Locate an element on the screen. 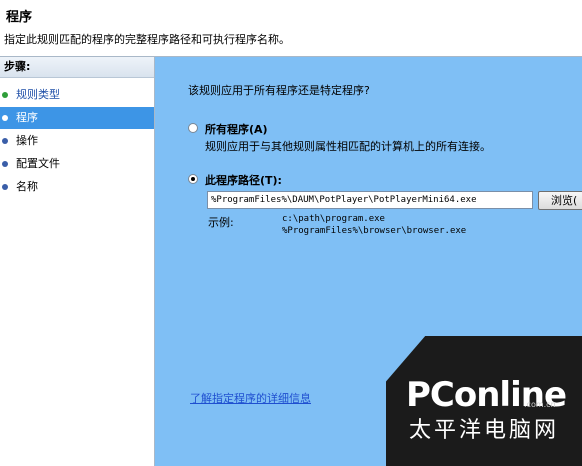  step-label: 操作 is located at coordinates (27, 140).